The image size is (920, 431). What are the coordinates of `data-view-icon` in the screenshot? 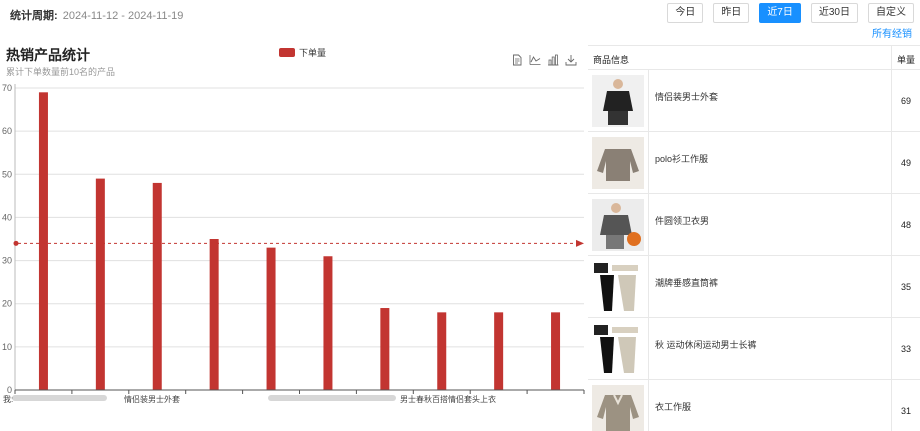 It's located at (517, 60).